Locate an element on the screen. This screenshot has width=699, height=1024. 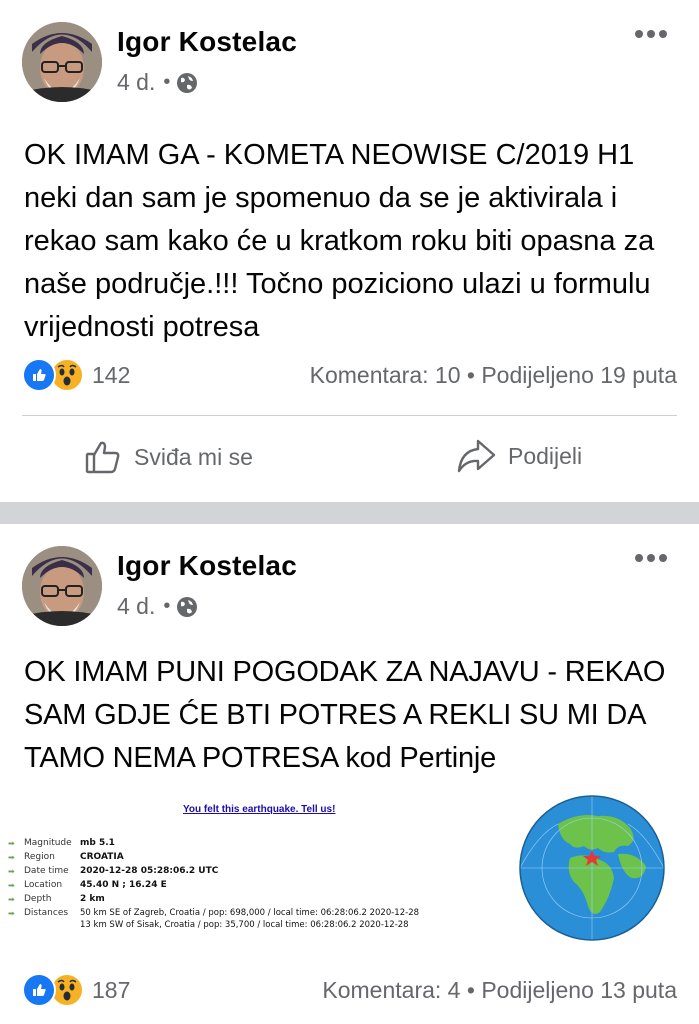
quake-row-depth: ➡ Depth 2 km is located at coordinates (56, 899).